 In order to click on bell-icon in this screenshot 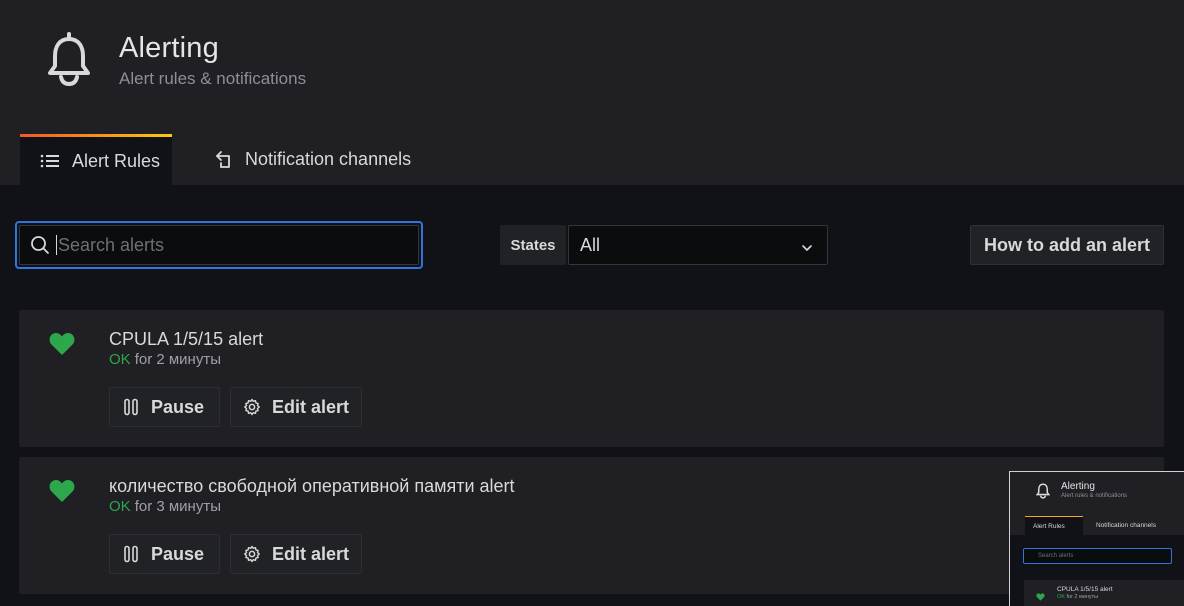, I will do `click(69, 58)`.